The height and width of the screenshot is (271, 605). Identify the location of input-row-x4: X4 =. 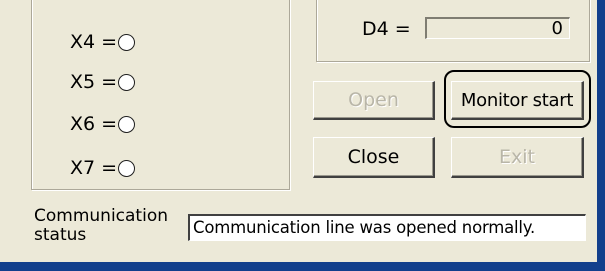
(102, 42).